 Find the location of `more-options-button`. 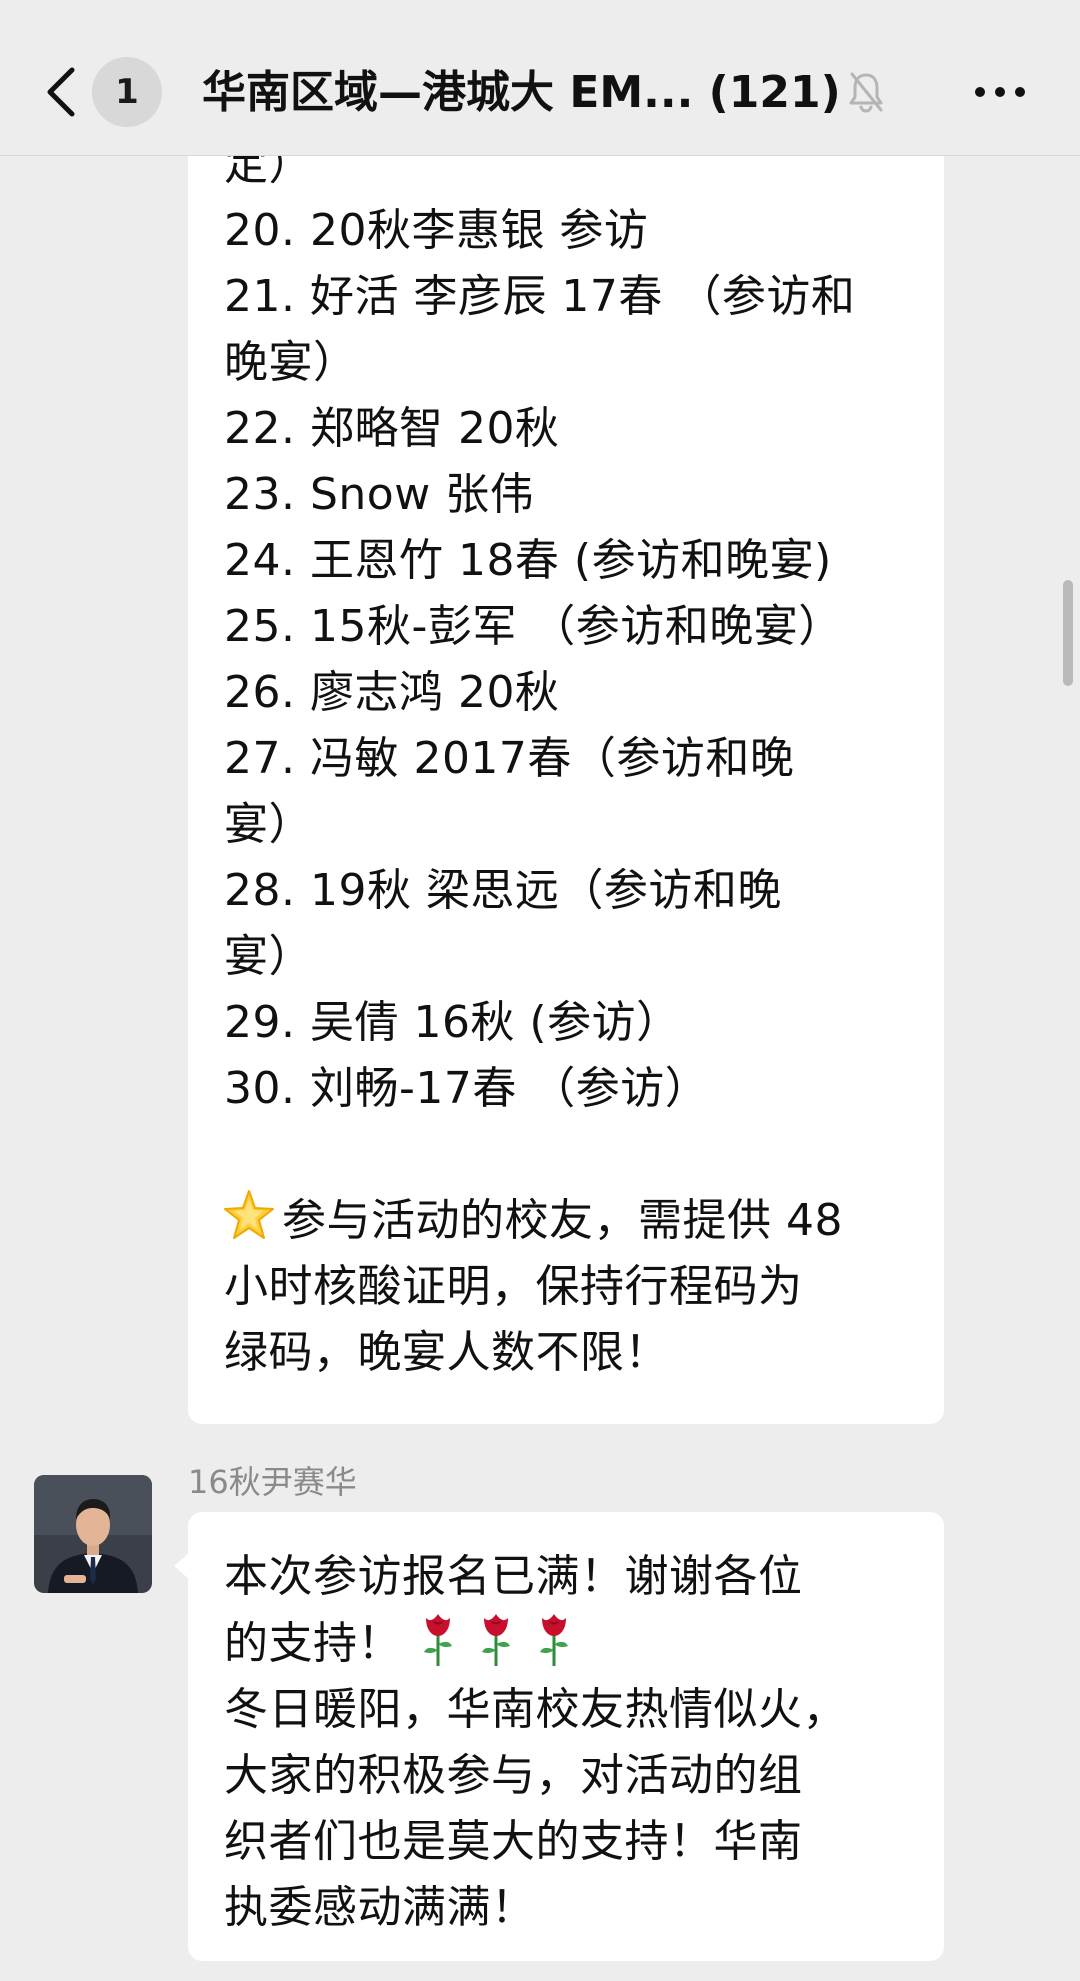

more-options-button is located at coordinates (1000, 92).